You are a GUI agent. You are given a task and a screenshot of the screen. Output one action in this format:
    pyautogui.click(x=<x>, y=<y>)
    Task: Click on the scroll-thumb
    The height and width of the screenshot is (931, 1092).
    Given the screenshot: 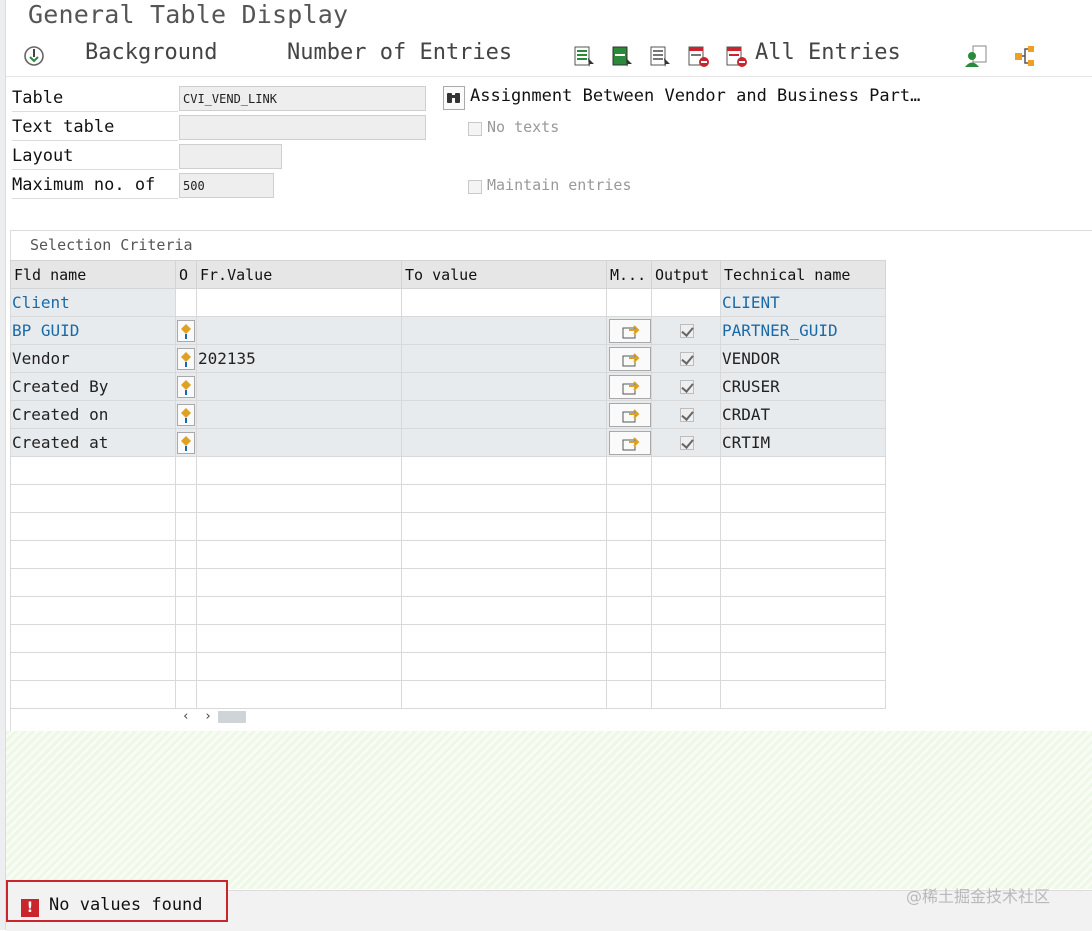 What is the action you would take?
    pyautogui.click(x=232, y=717)
    